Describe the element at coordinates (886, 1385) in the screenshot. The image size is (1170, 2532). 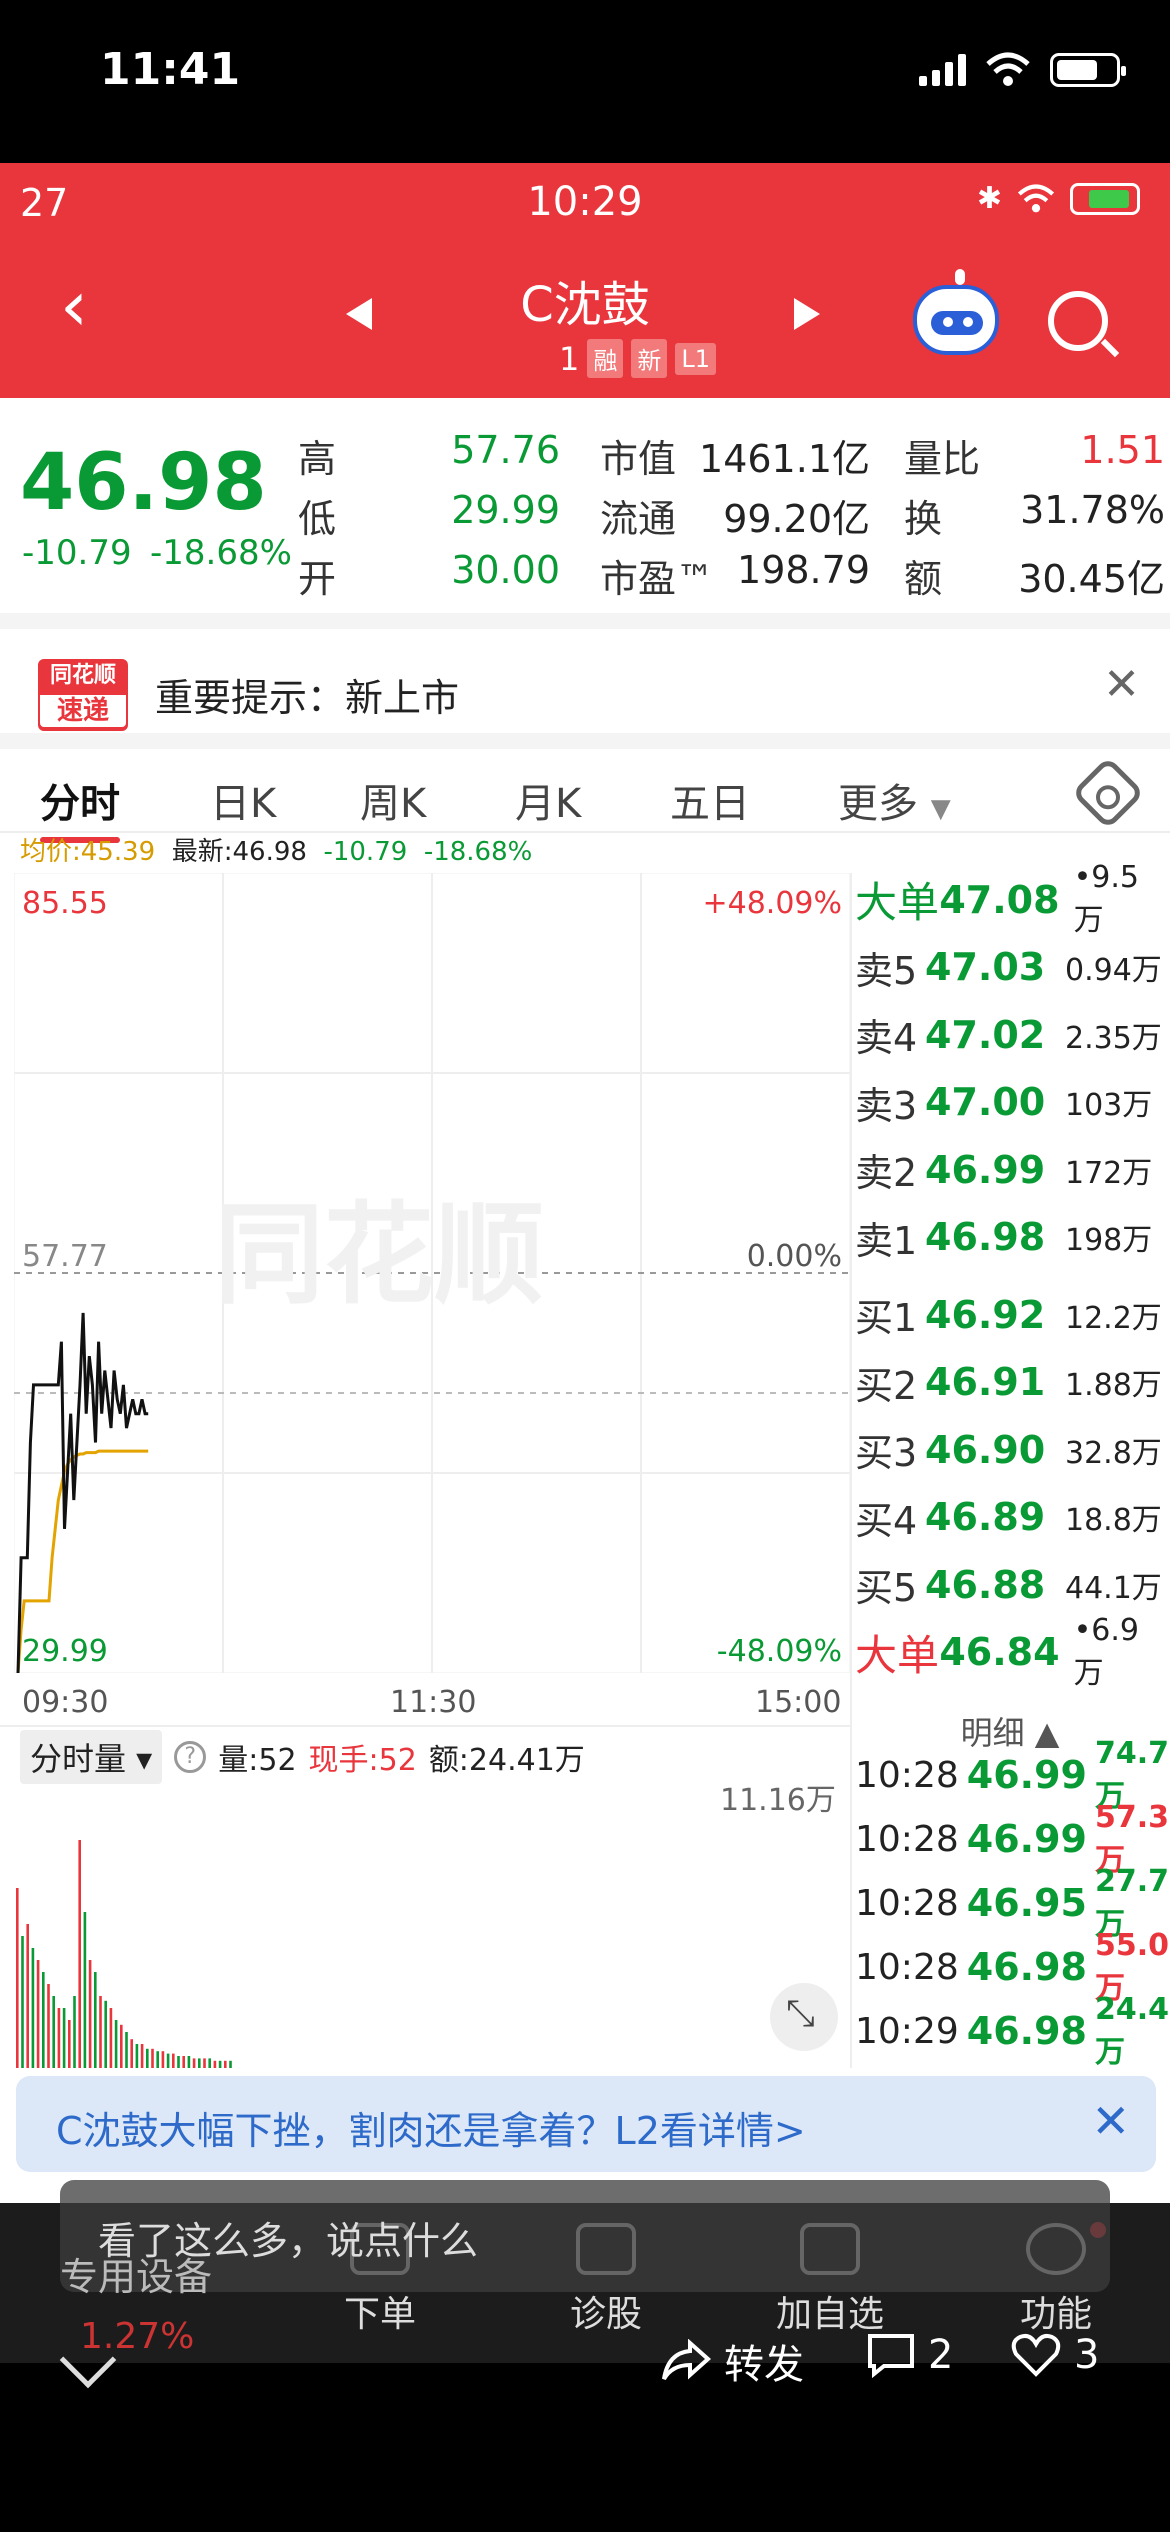
I see `order-label: 买2` at that location.